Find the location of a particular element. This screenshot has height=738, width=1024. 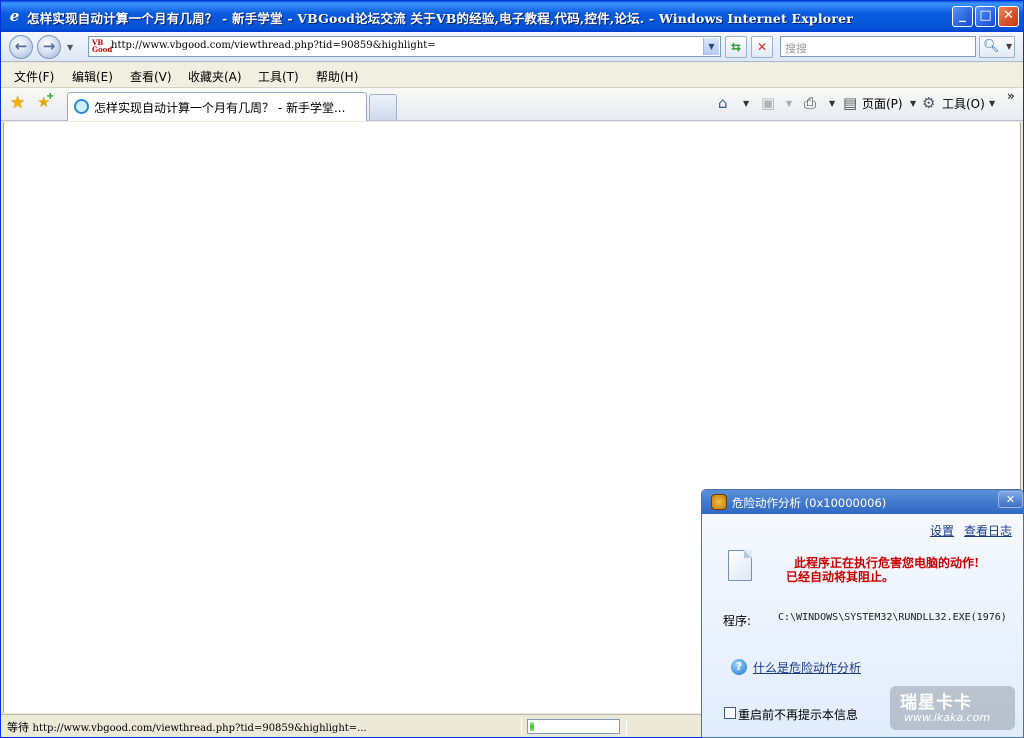

history-dropdown-icon: ▼ is located at coordinates (70, 47).